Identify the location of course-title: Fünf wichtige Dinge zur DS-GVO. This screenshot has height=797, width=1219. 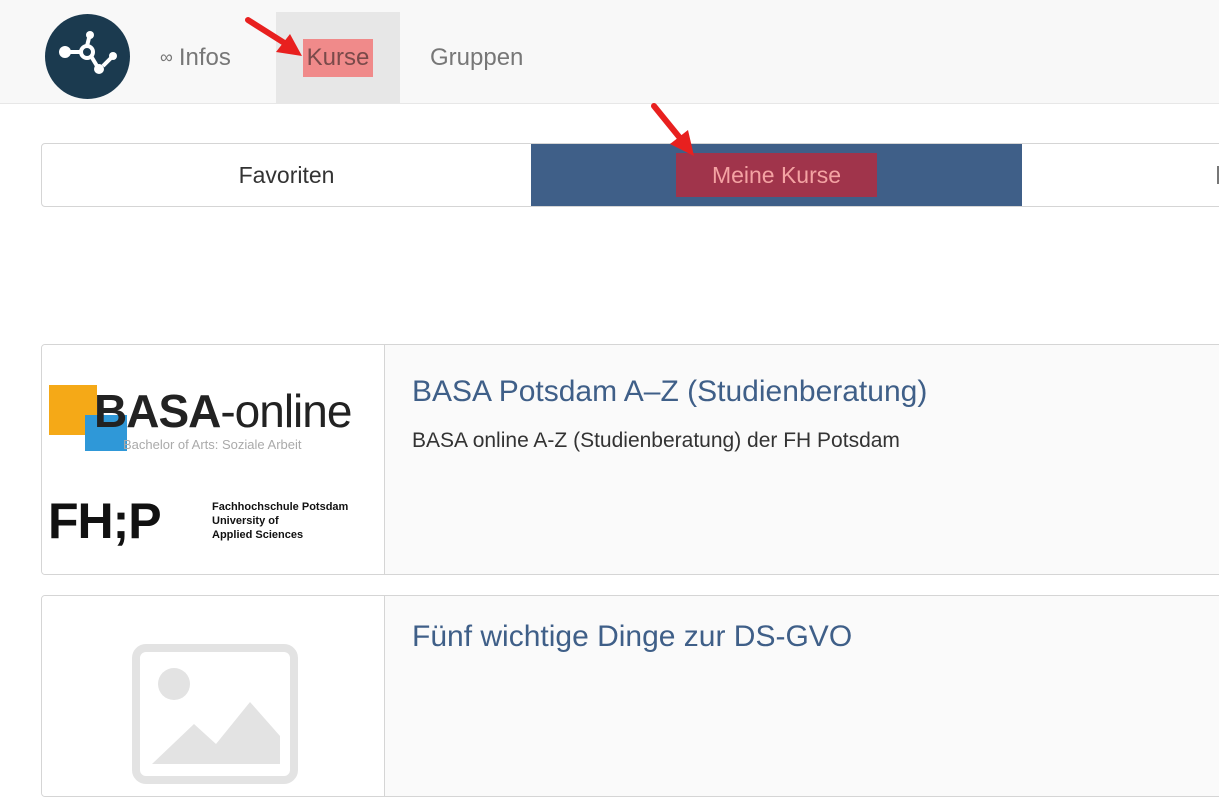
(632, 637).